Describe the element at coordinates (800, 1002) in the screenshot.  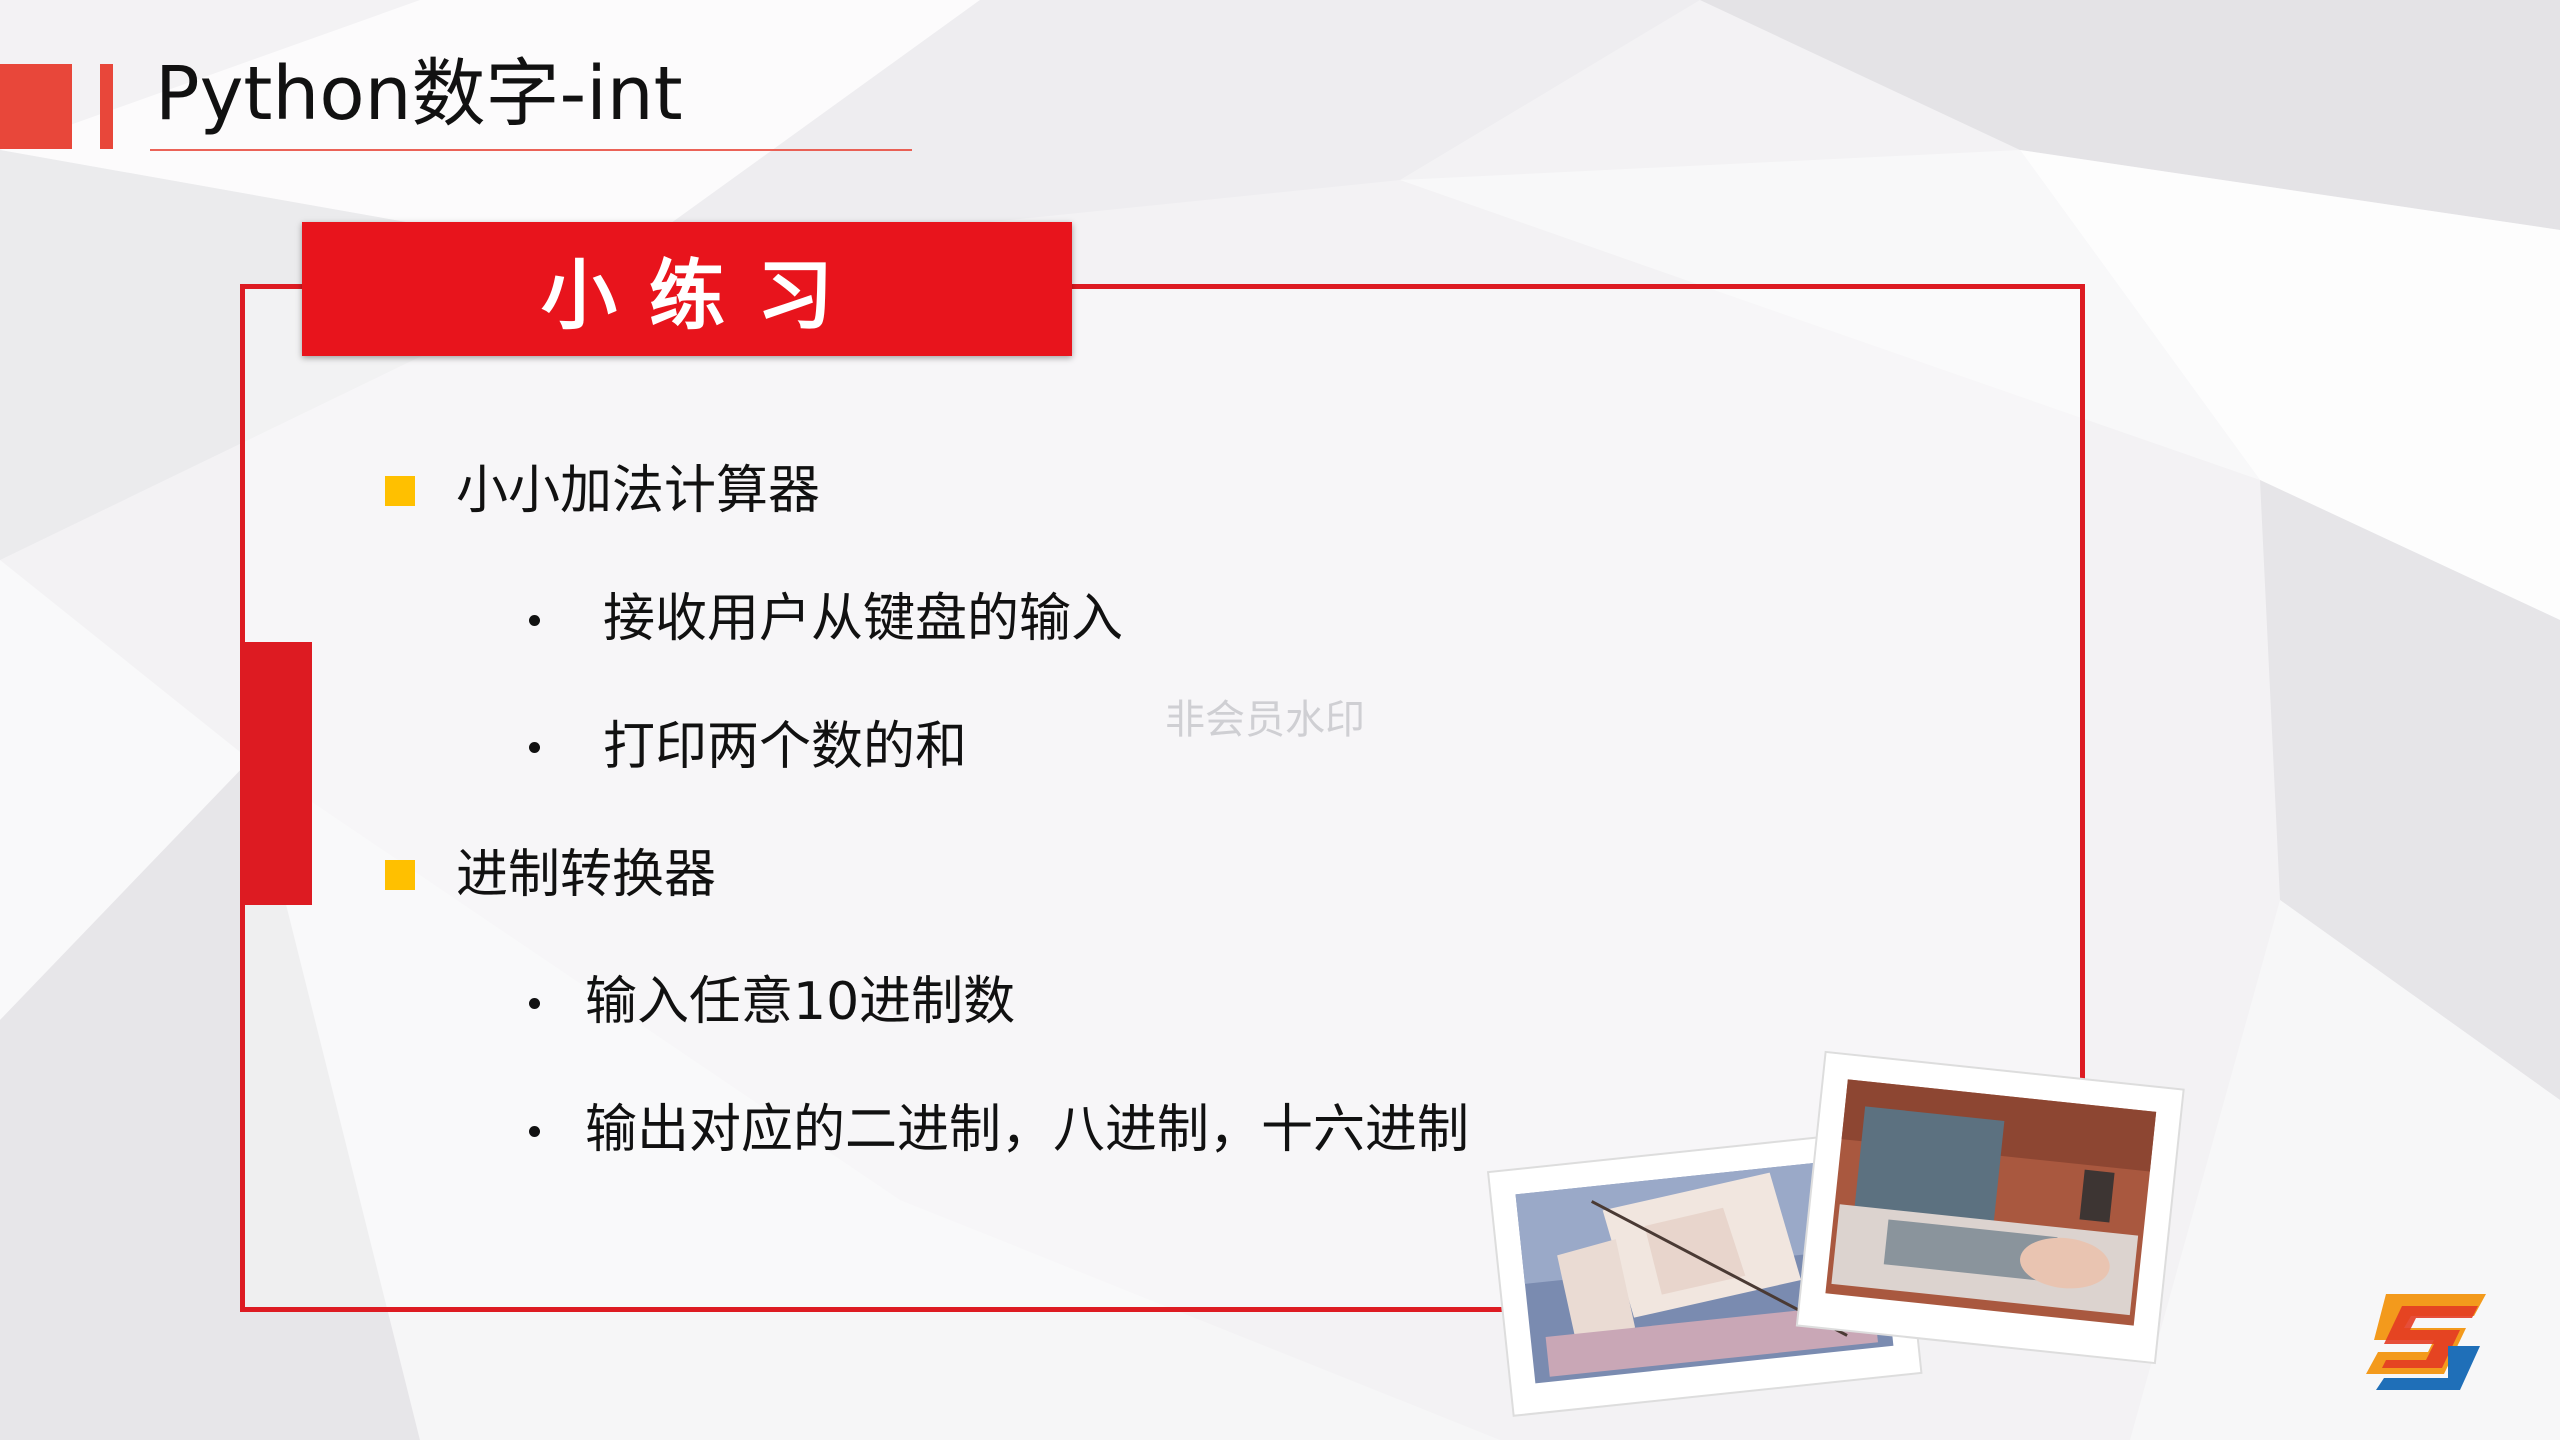
I see `list-item: 输入任意10进制数` at that location.